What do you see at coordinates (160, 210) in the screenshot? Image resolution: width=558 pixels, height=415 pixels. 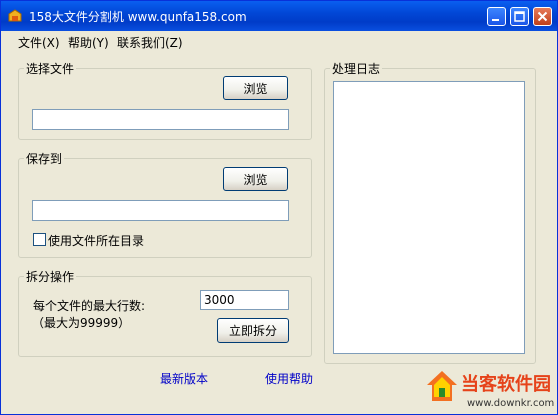 I see `save-to-path-input` at bounding box center [160, 210].